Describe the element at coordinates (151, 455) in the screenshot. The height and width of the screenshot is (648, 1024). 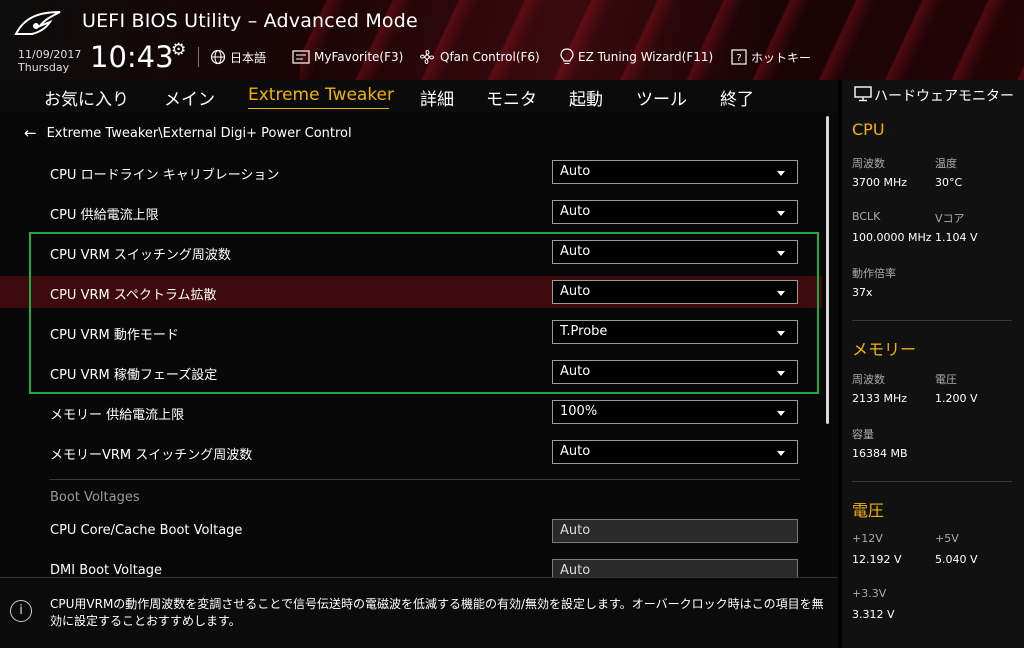
I see `setting-label: メモリーVRM スイッチング周波数` at that location.